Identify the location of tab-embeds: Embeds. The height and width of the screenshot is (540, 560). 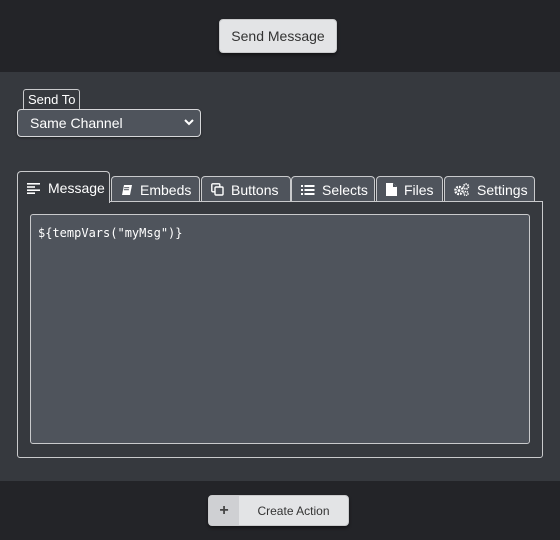
(155, 189).